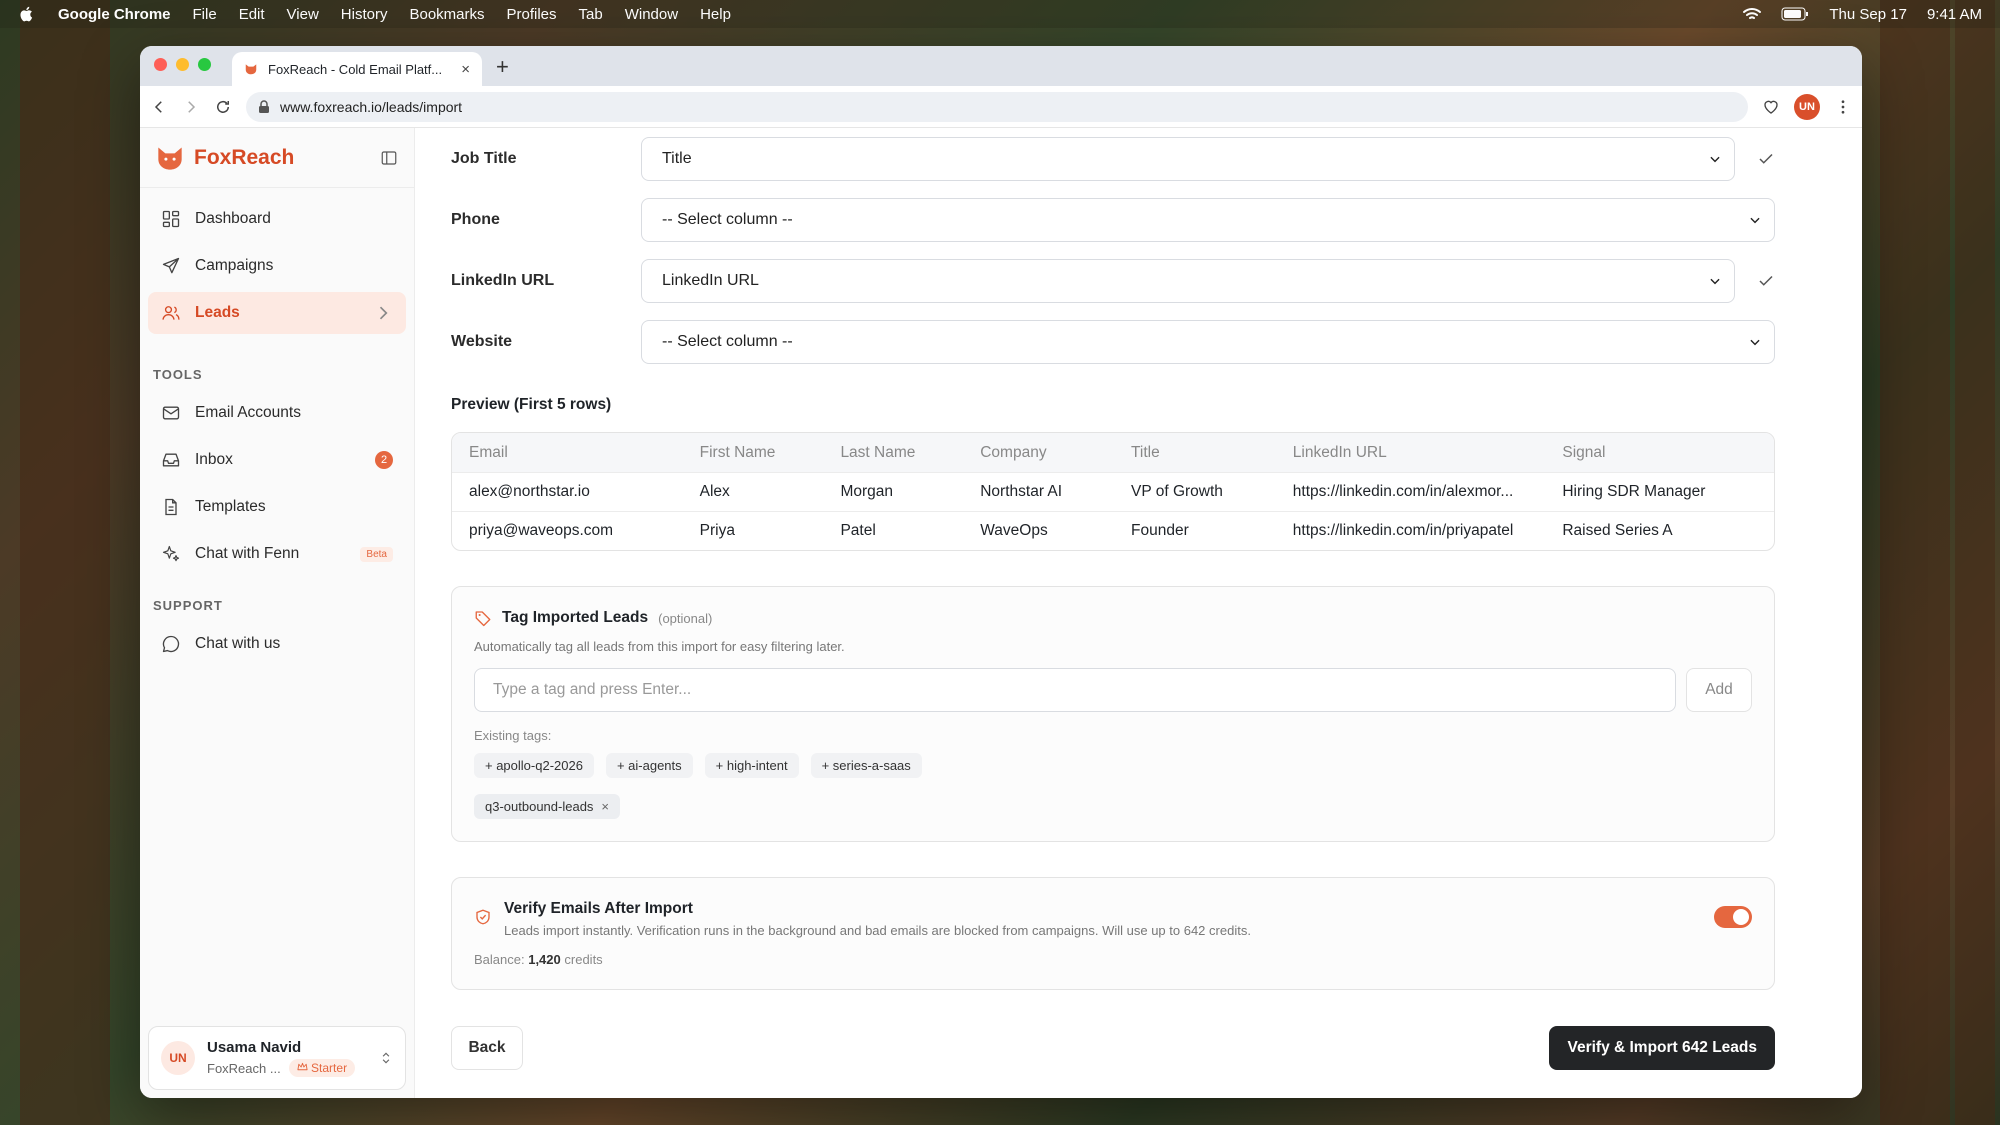 The height and width of the screenshot is (1125, 2000). Describe the element at coordinates (465, 69) in the screenshot. I see `close-tab-icon: ×` at that location.